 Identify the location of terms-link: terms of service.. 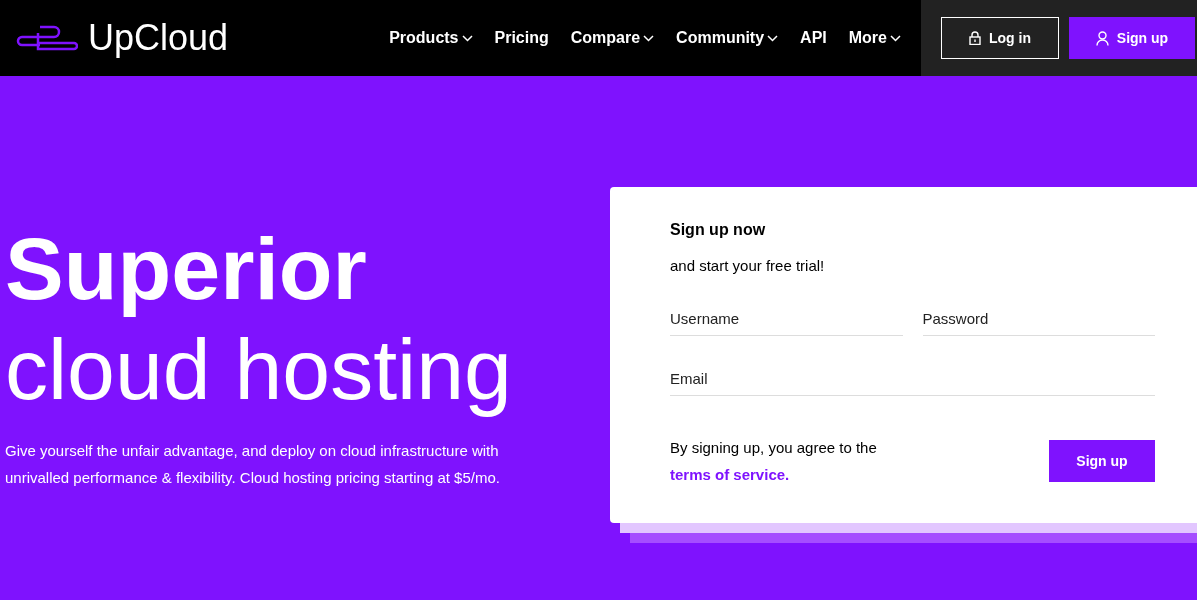
(730, 474).